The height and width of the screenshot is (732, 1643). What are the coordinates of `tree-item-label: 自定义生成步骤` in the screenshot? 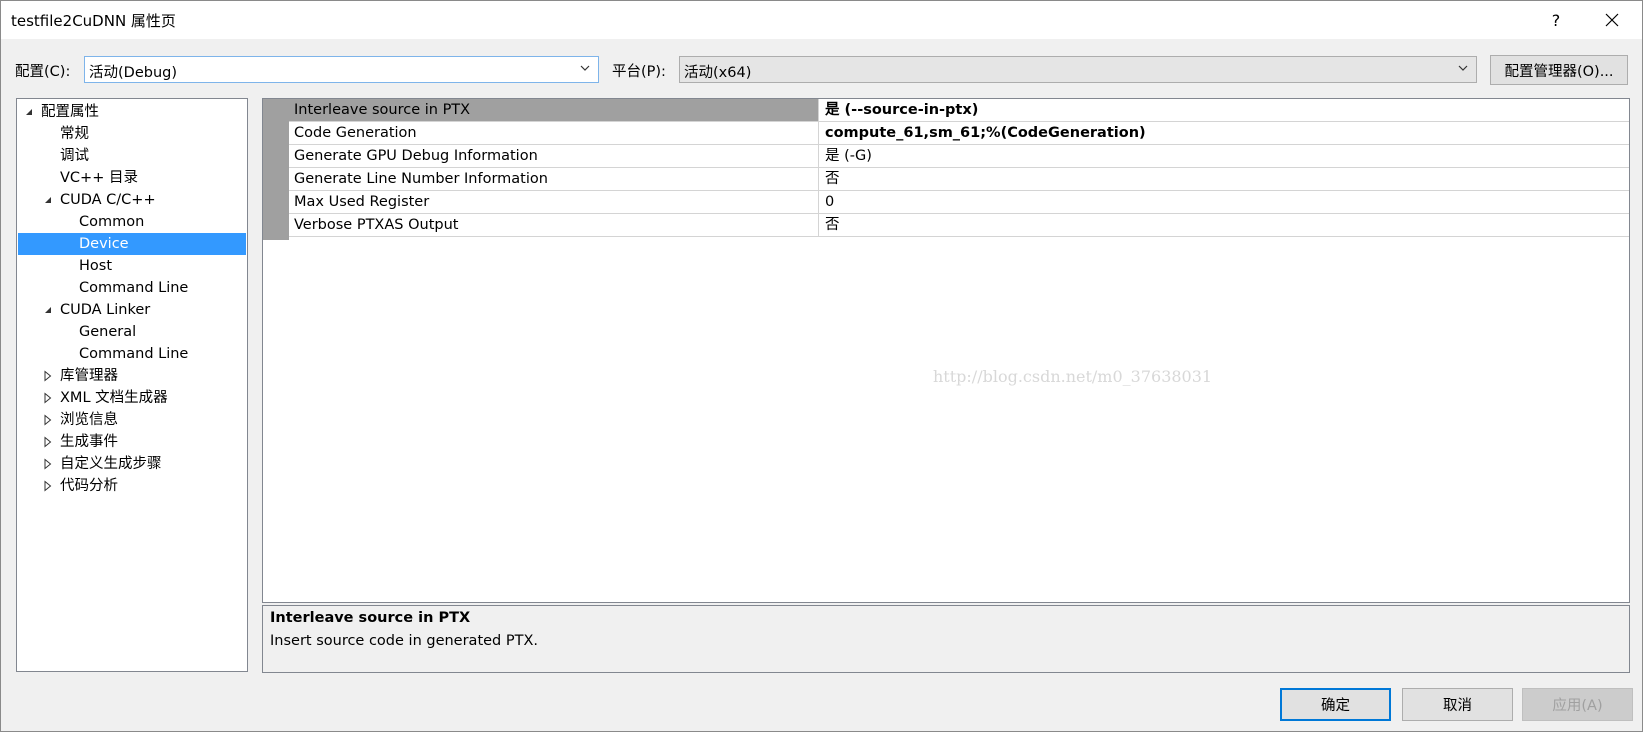 It's located at (111, 464).